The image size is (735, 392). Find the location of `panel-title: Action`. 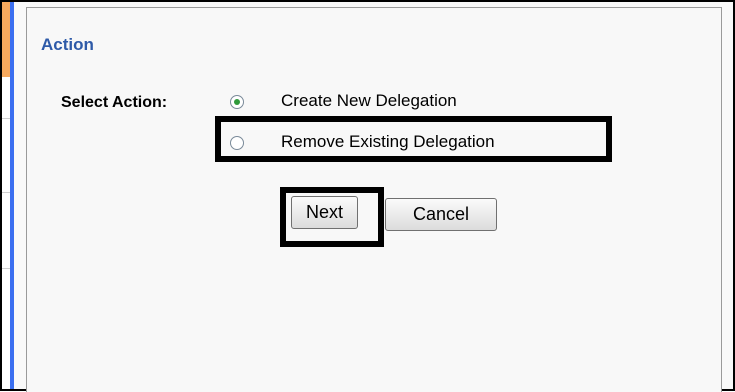

panel-title: Action is located at coordinates (67, 44).